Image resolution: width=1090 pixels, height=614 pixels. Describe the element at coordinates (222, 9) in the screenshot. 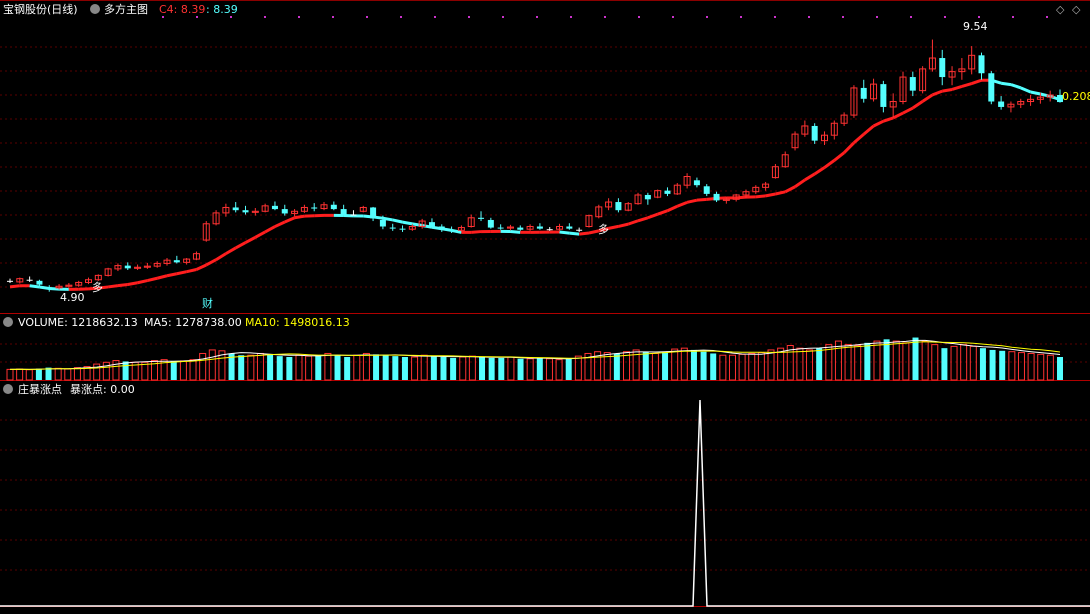

I see `c4-value: : 8.39` at that location.